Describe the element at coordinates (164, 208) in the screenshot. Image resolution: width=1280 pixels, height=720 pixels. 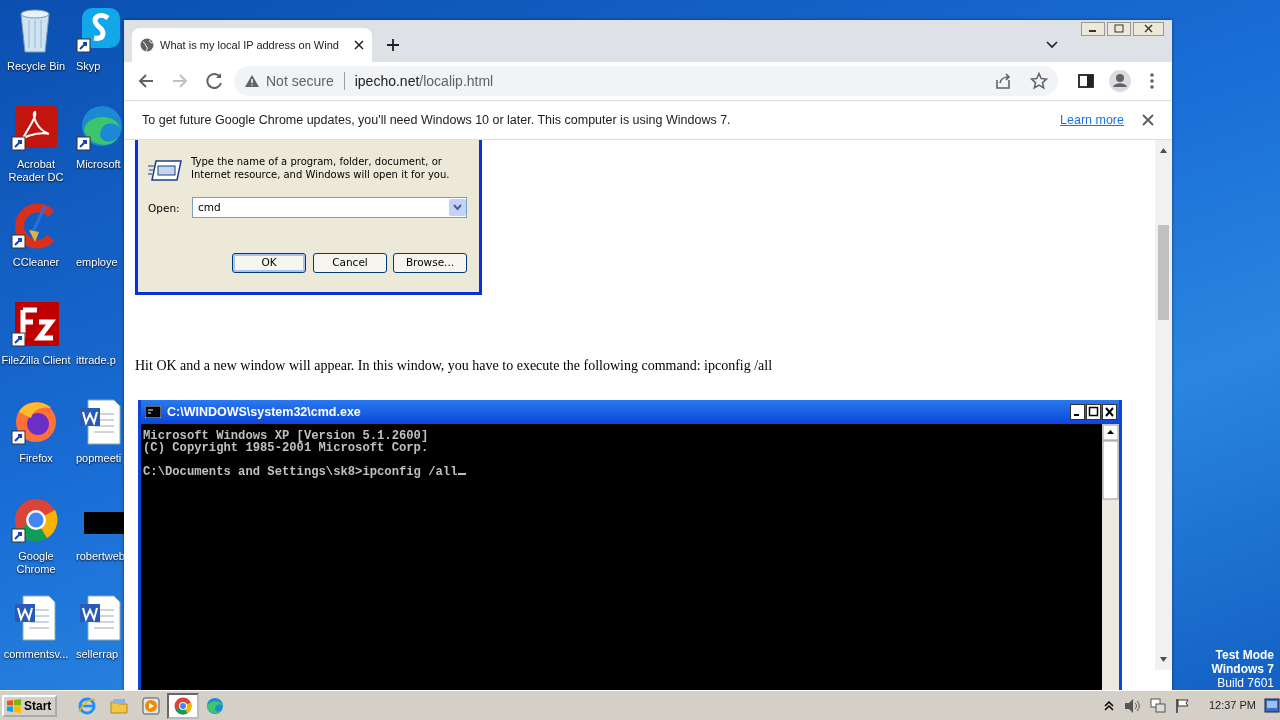
I see `field-label: Open:` at that location.